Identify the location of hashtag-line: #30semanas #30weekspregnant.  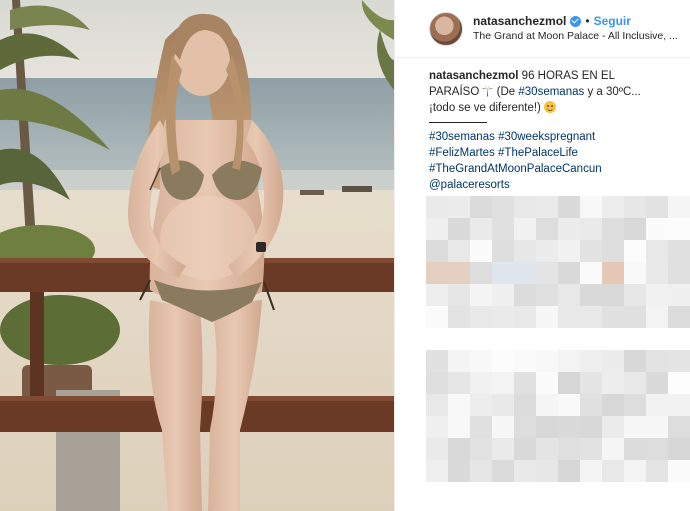
(544, 137).